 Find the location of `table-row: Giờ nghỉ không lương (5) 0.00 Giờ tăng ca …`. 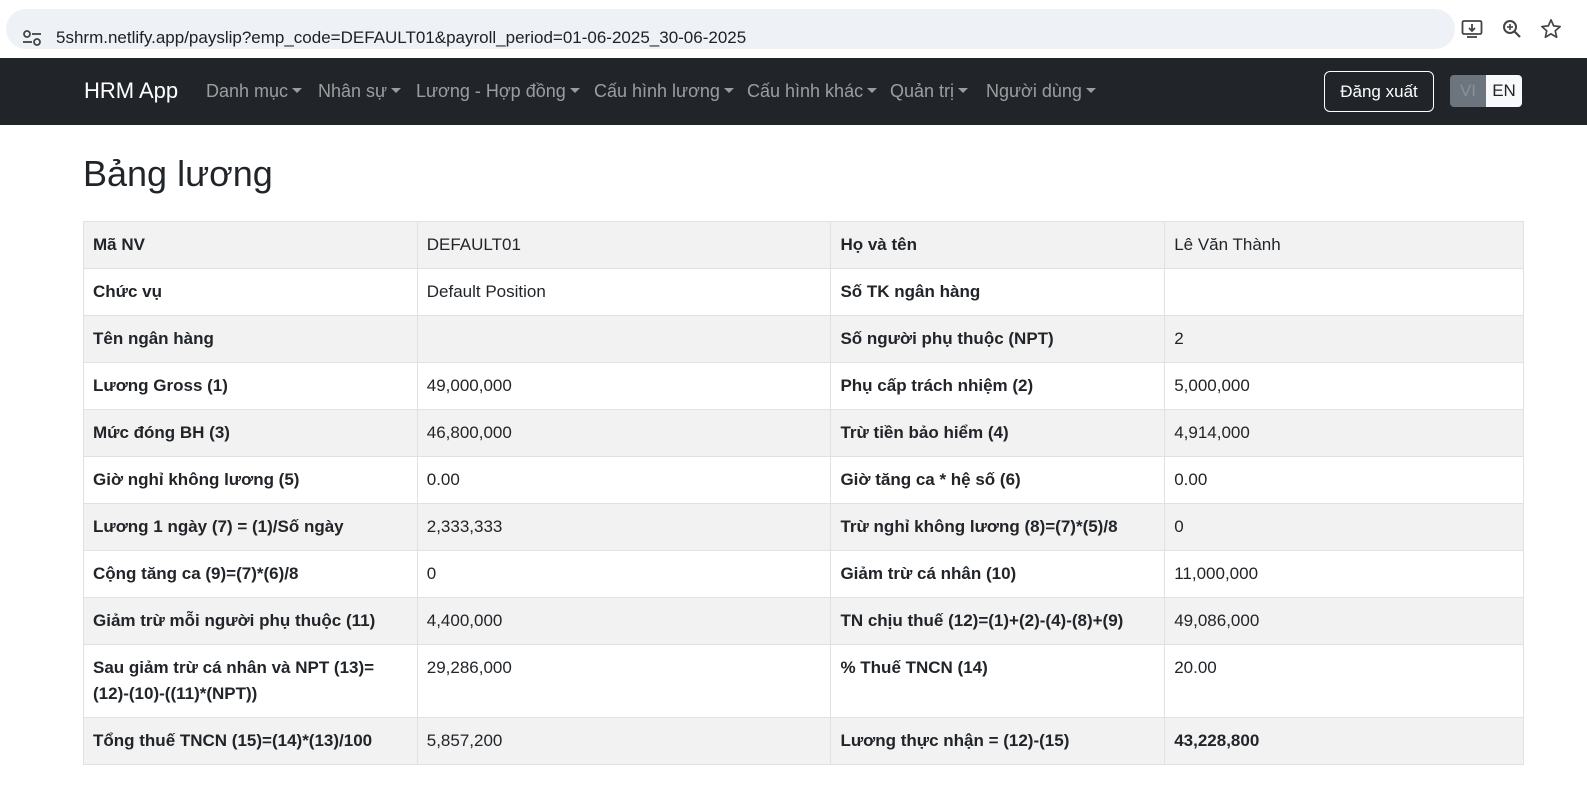

table-row: Giờ nghỉ không lương (5) 0.00 Giờ tăng ca … is located at coordinates (803, 480).